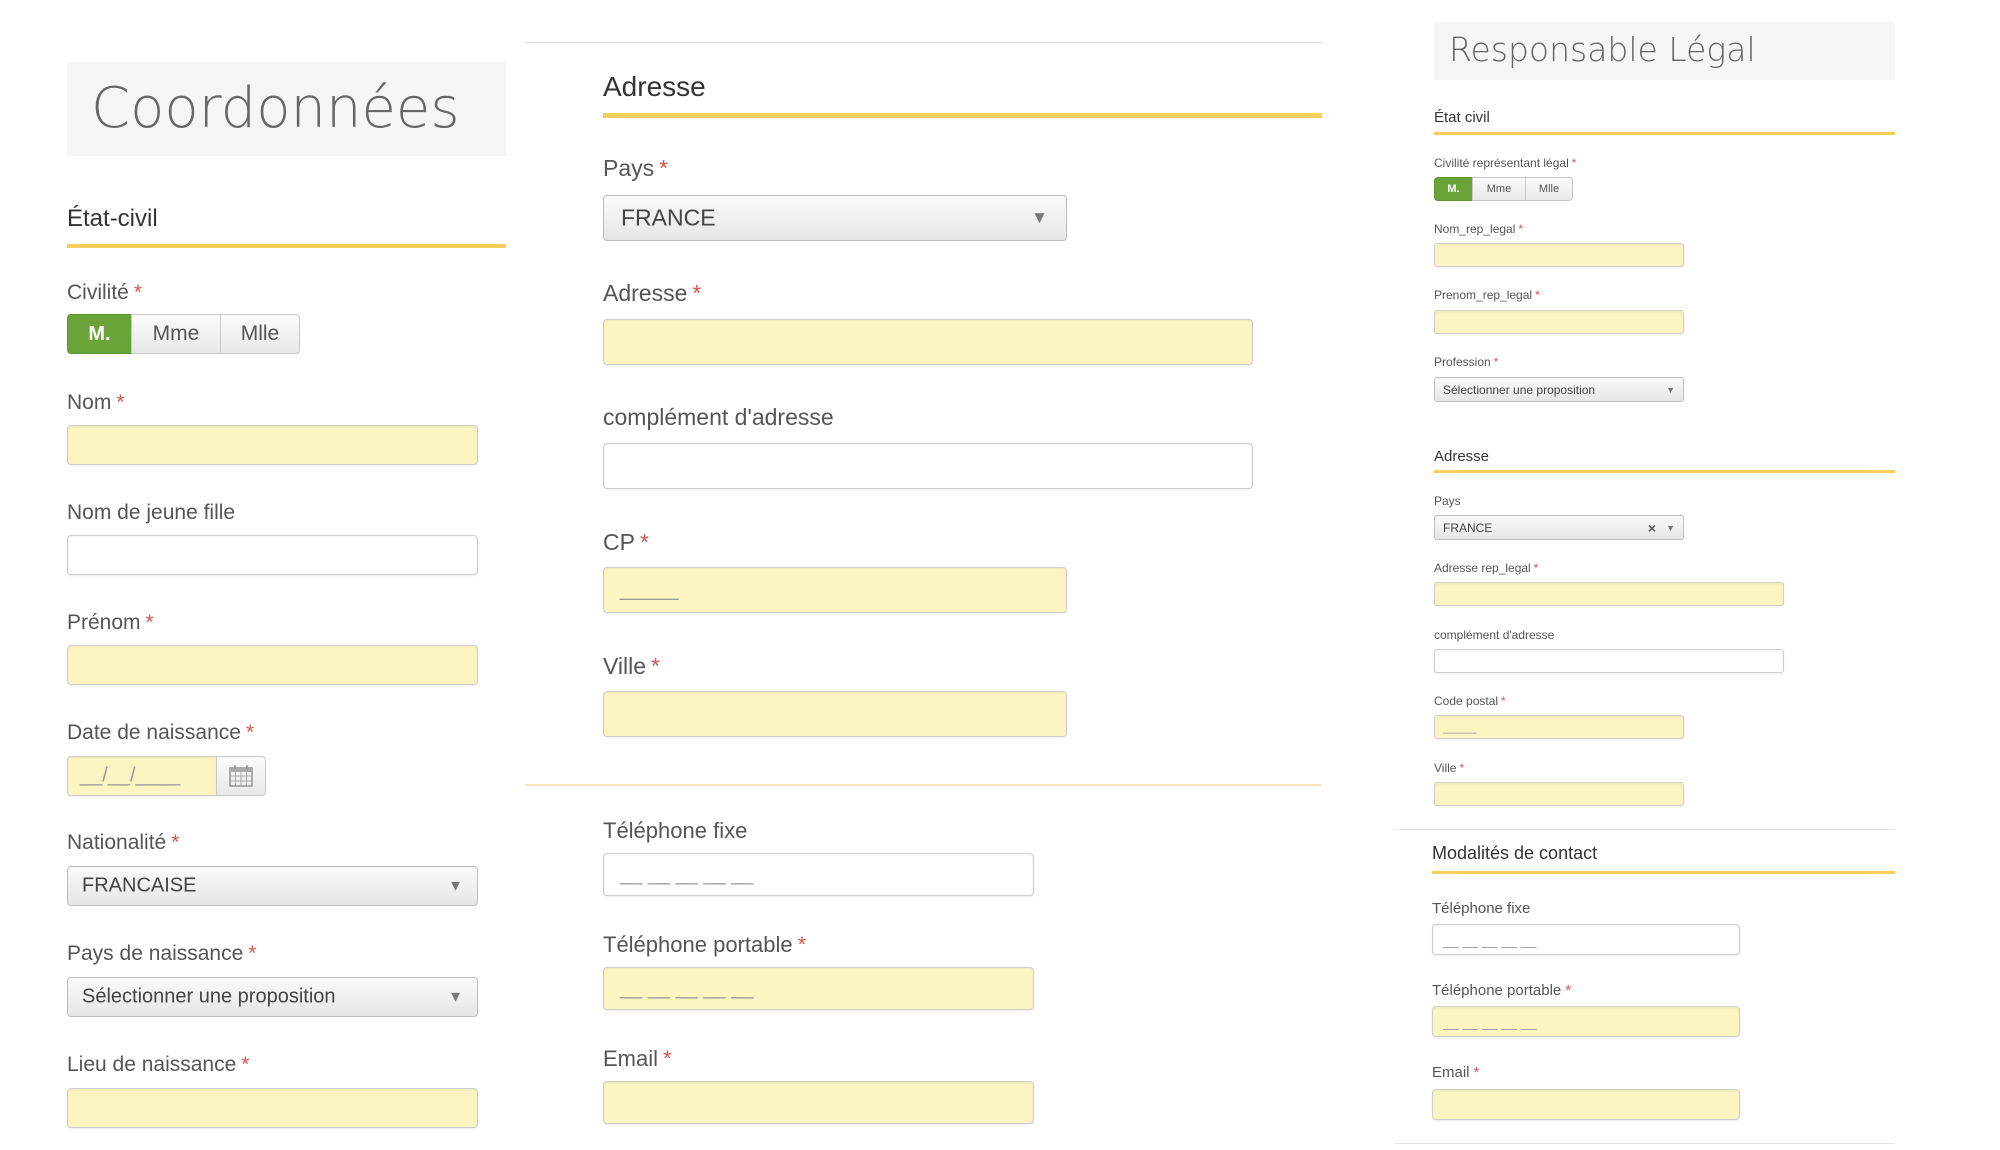 The image size is (2000, 1150). I want to click on email-rep-input, so click(1586, 1104).